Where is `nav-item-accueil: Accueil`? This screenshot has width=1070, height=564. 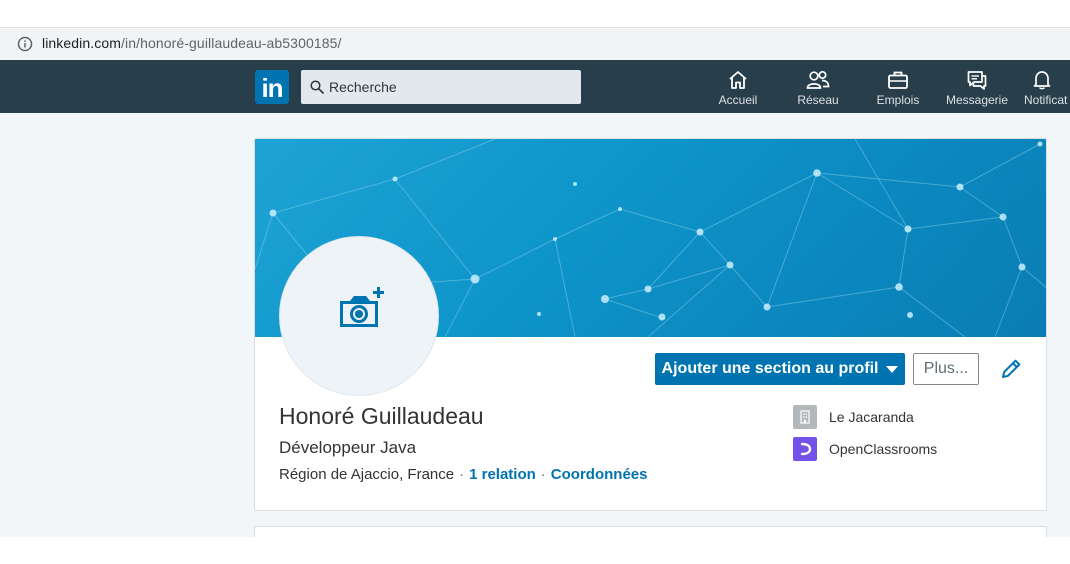
nav-item-accueil: Accueil is located at coordinates (738, 86).